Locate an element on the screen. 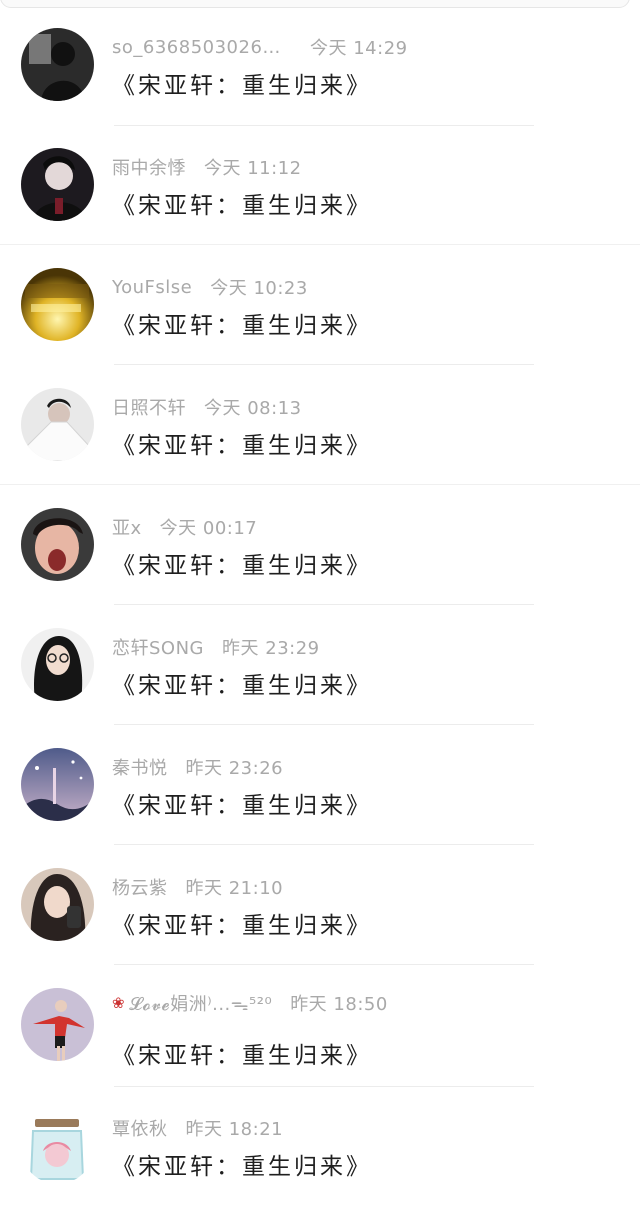 The width and height of the screenshot is (640, 1205). timestamp: 今天 08:13 is located at coordinates (253, 408).